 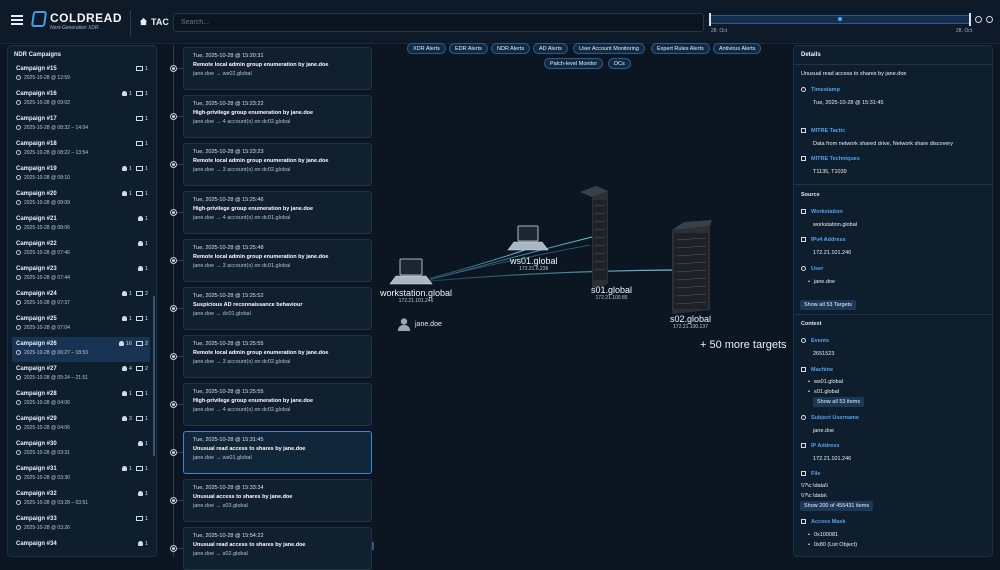 I want to click on timestamp-value: Tue, 2025-10-28 @ 15:31:45, so click(x=848, y=103).